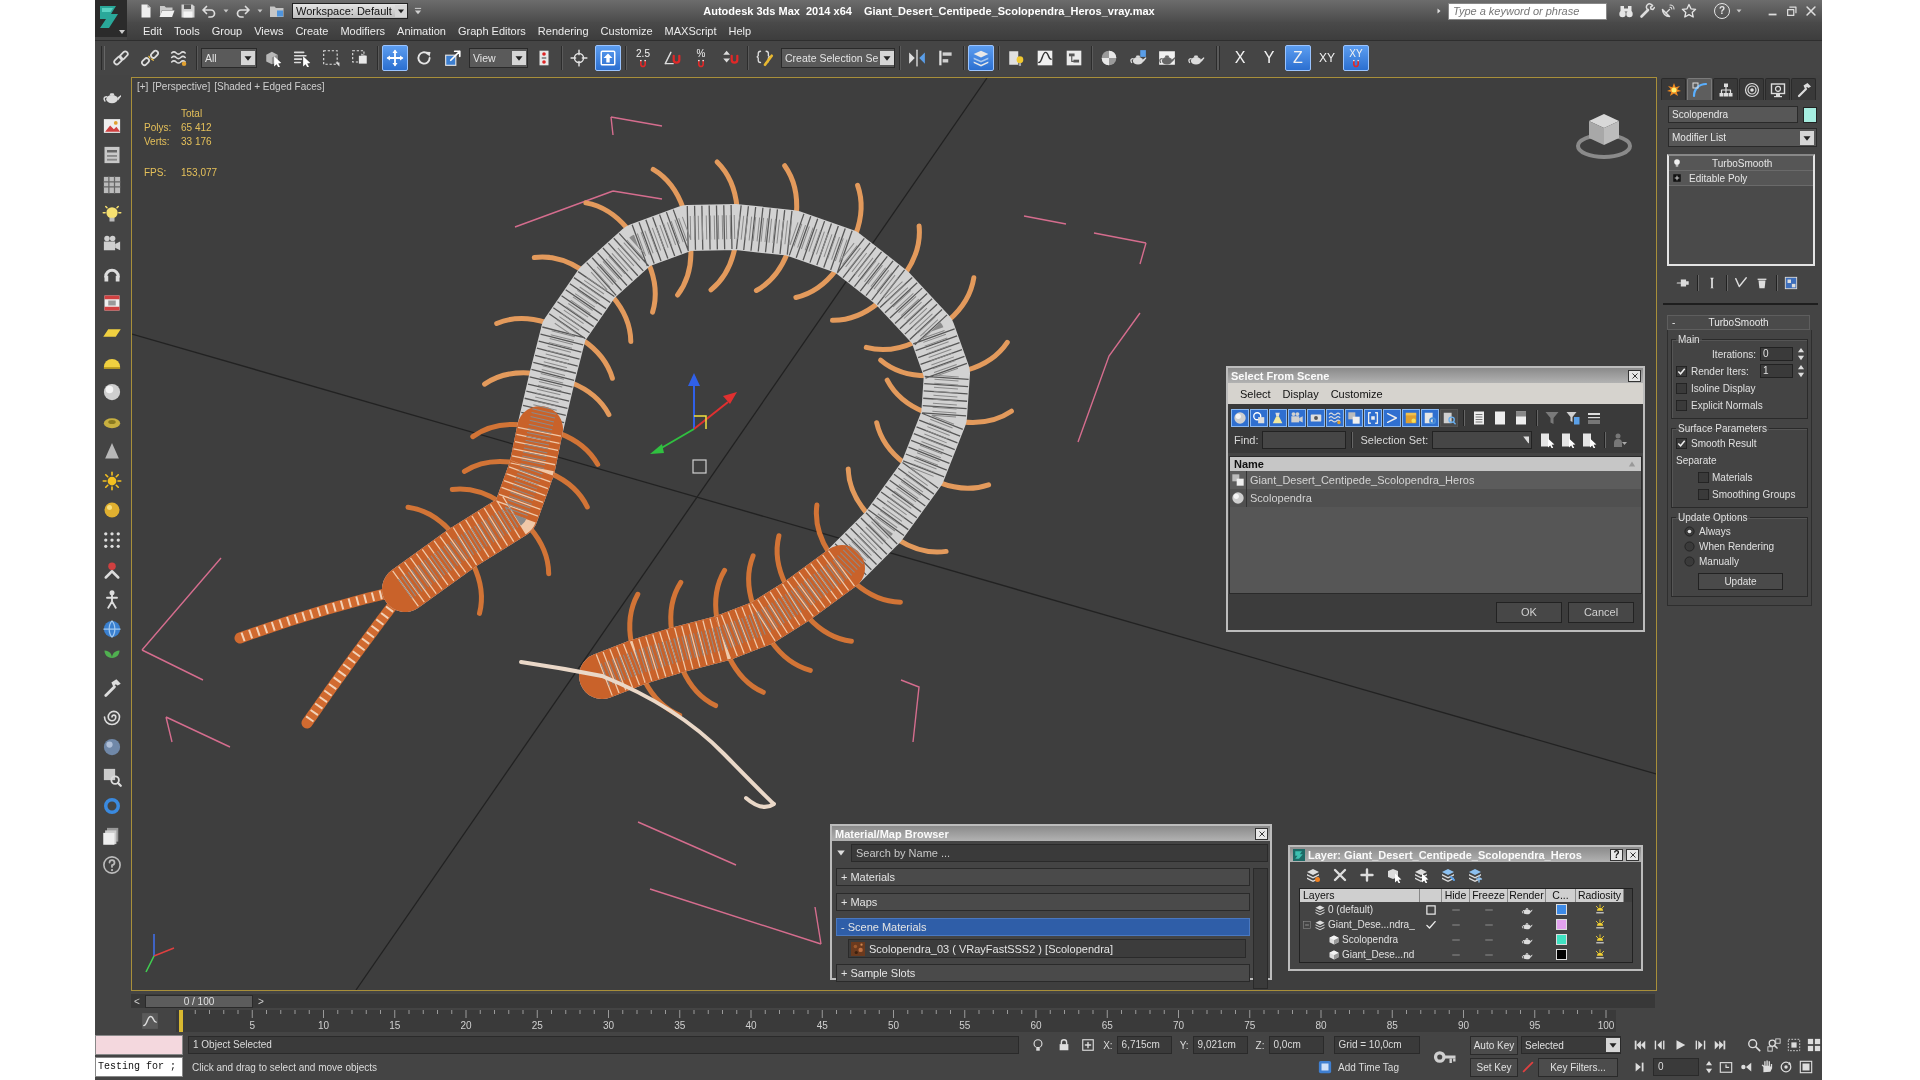 The width and height of the screenshot is (1920, 1080). Describe the element at coordinates (1340, 875) in the screenshot. I see `x-mark-icon` at that location.